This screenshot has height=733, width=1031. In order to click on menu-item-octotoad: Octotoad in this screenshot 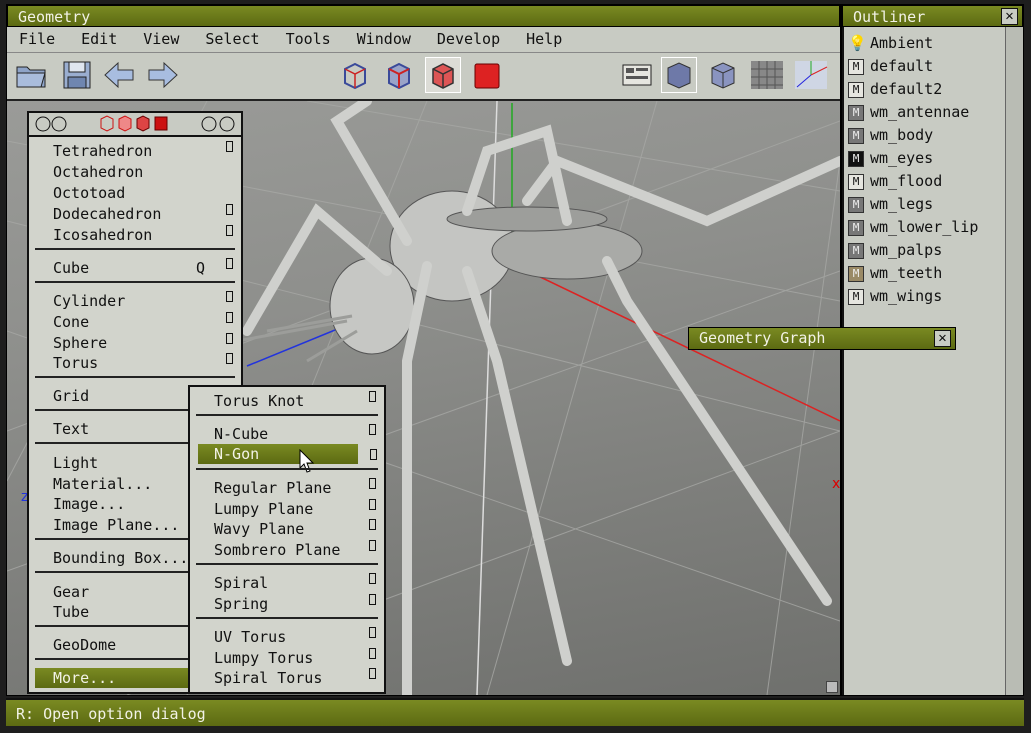, I will do `click(135, 193)`.